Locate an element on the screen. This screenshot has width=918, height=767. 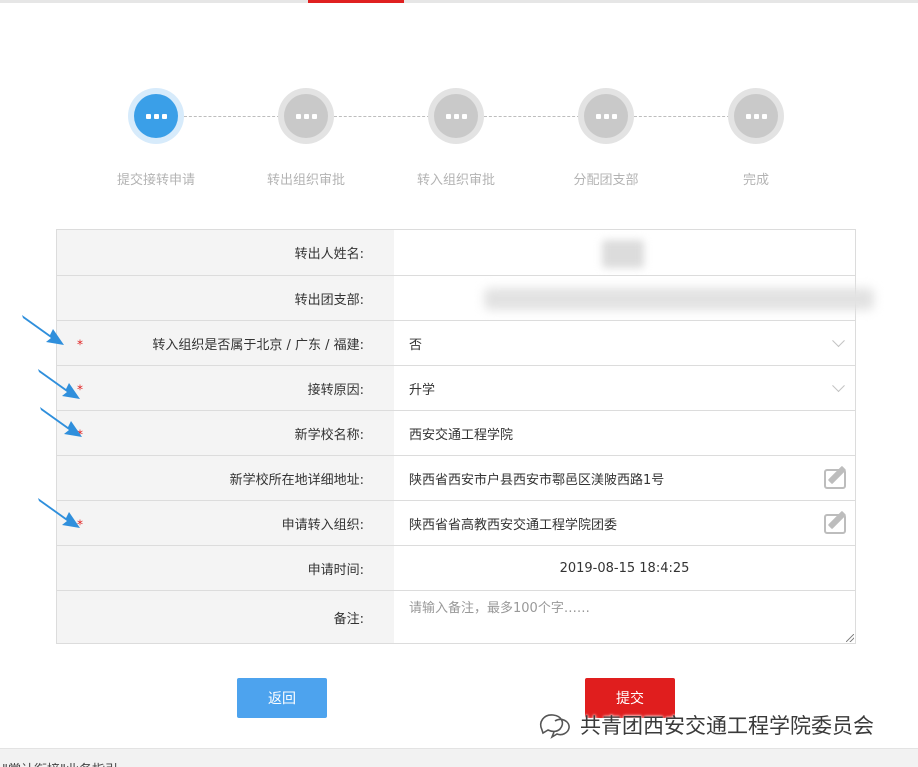
form-row-time: 申请时间: 2019-08-15 18:4:25 is located at coordinates (456, 567).